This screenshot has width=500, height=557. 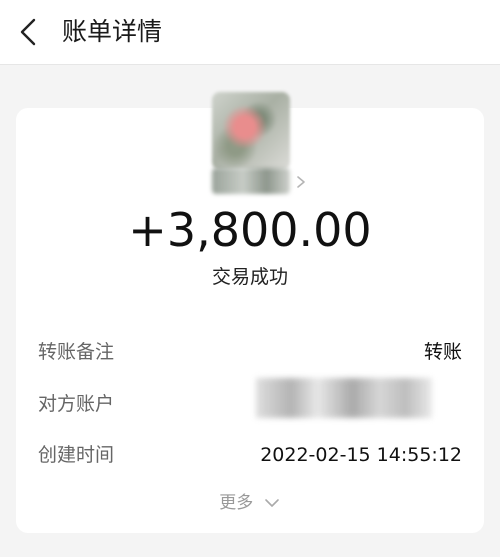 What do you see at coordinates (442, 352) in the screenshot?
I see `remark-value: 转账` at bounding box center [442, 352].